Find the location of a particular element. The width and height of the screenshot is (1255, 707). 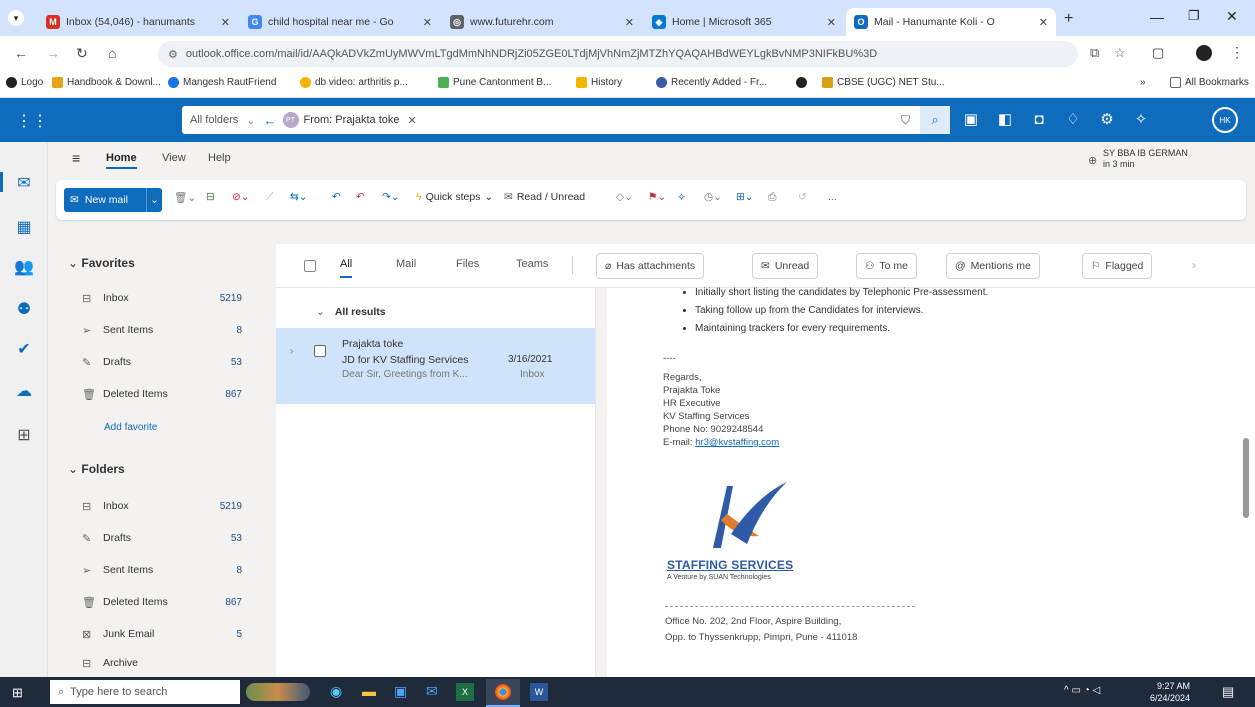

bookmark-item: History is located at coordinates (599, 82).